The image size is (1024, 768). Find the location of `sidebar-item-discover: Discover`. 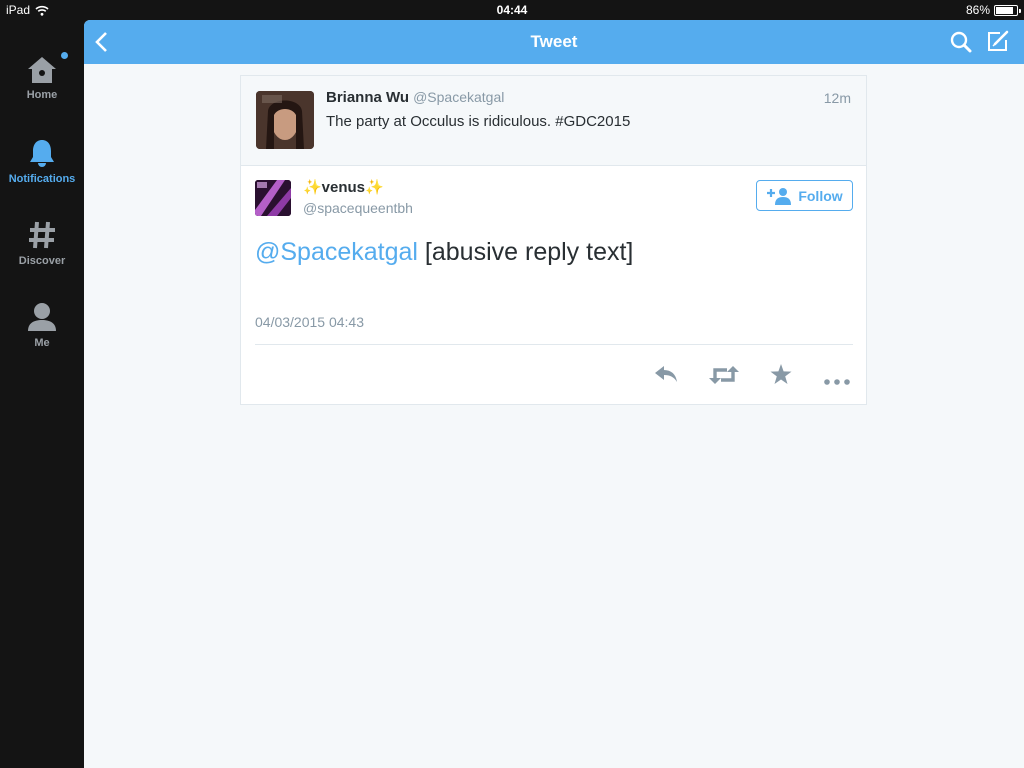

sidebar-item-discover: Discover is located at coordinates (42, 243).